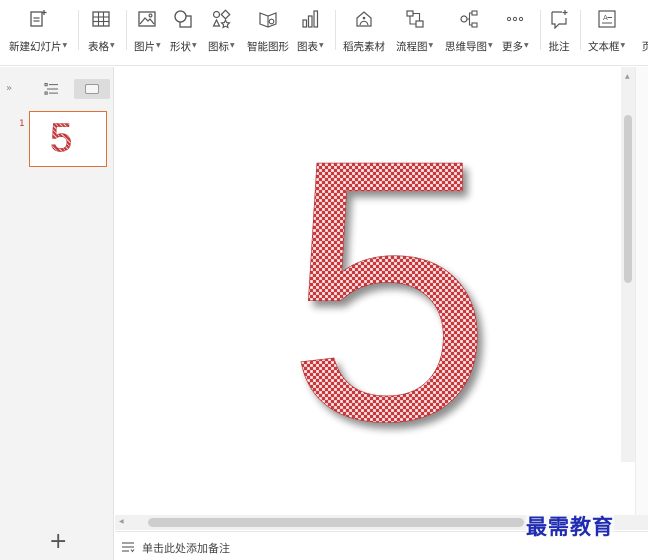 The height and width of the screenshot is (560, 648). I want to click on mind-map-icon, so click(469, 19).